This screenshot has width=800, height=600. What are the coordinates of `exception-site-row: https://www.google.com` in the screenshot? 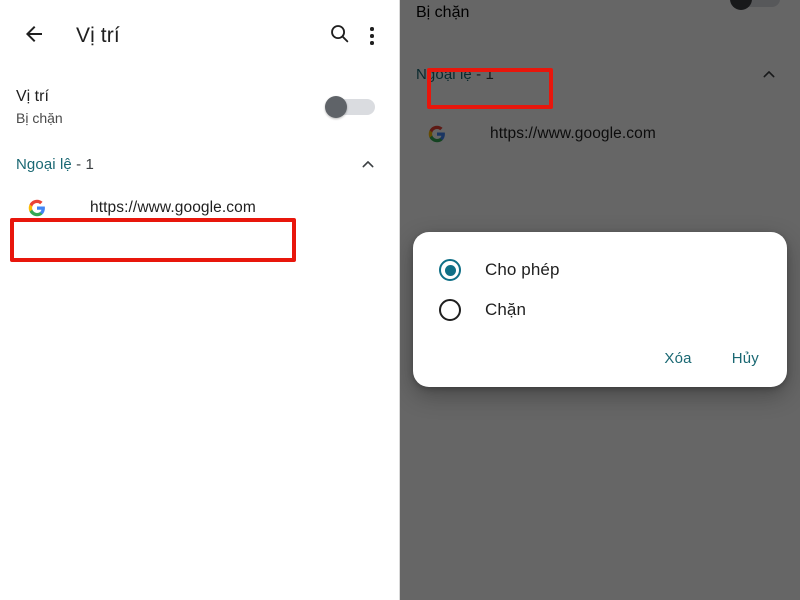 It's located at (199, 208).